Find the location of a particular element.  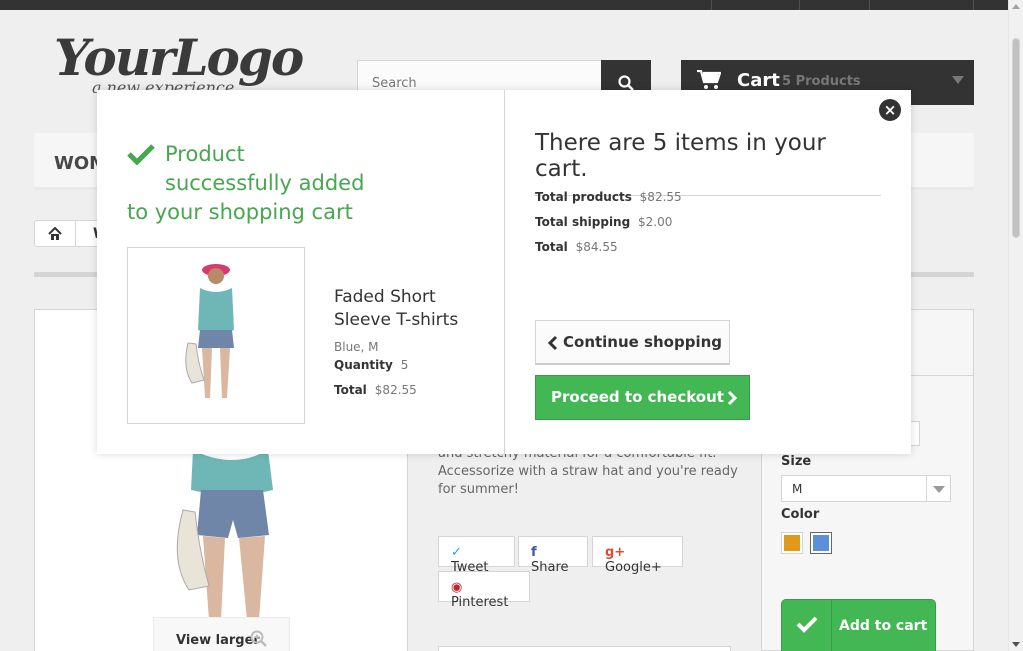

modal-divider is located at coordinates (504, 272).